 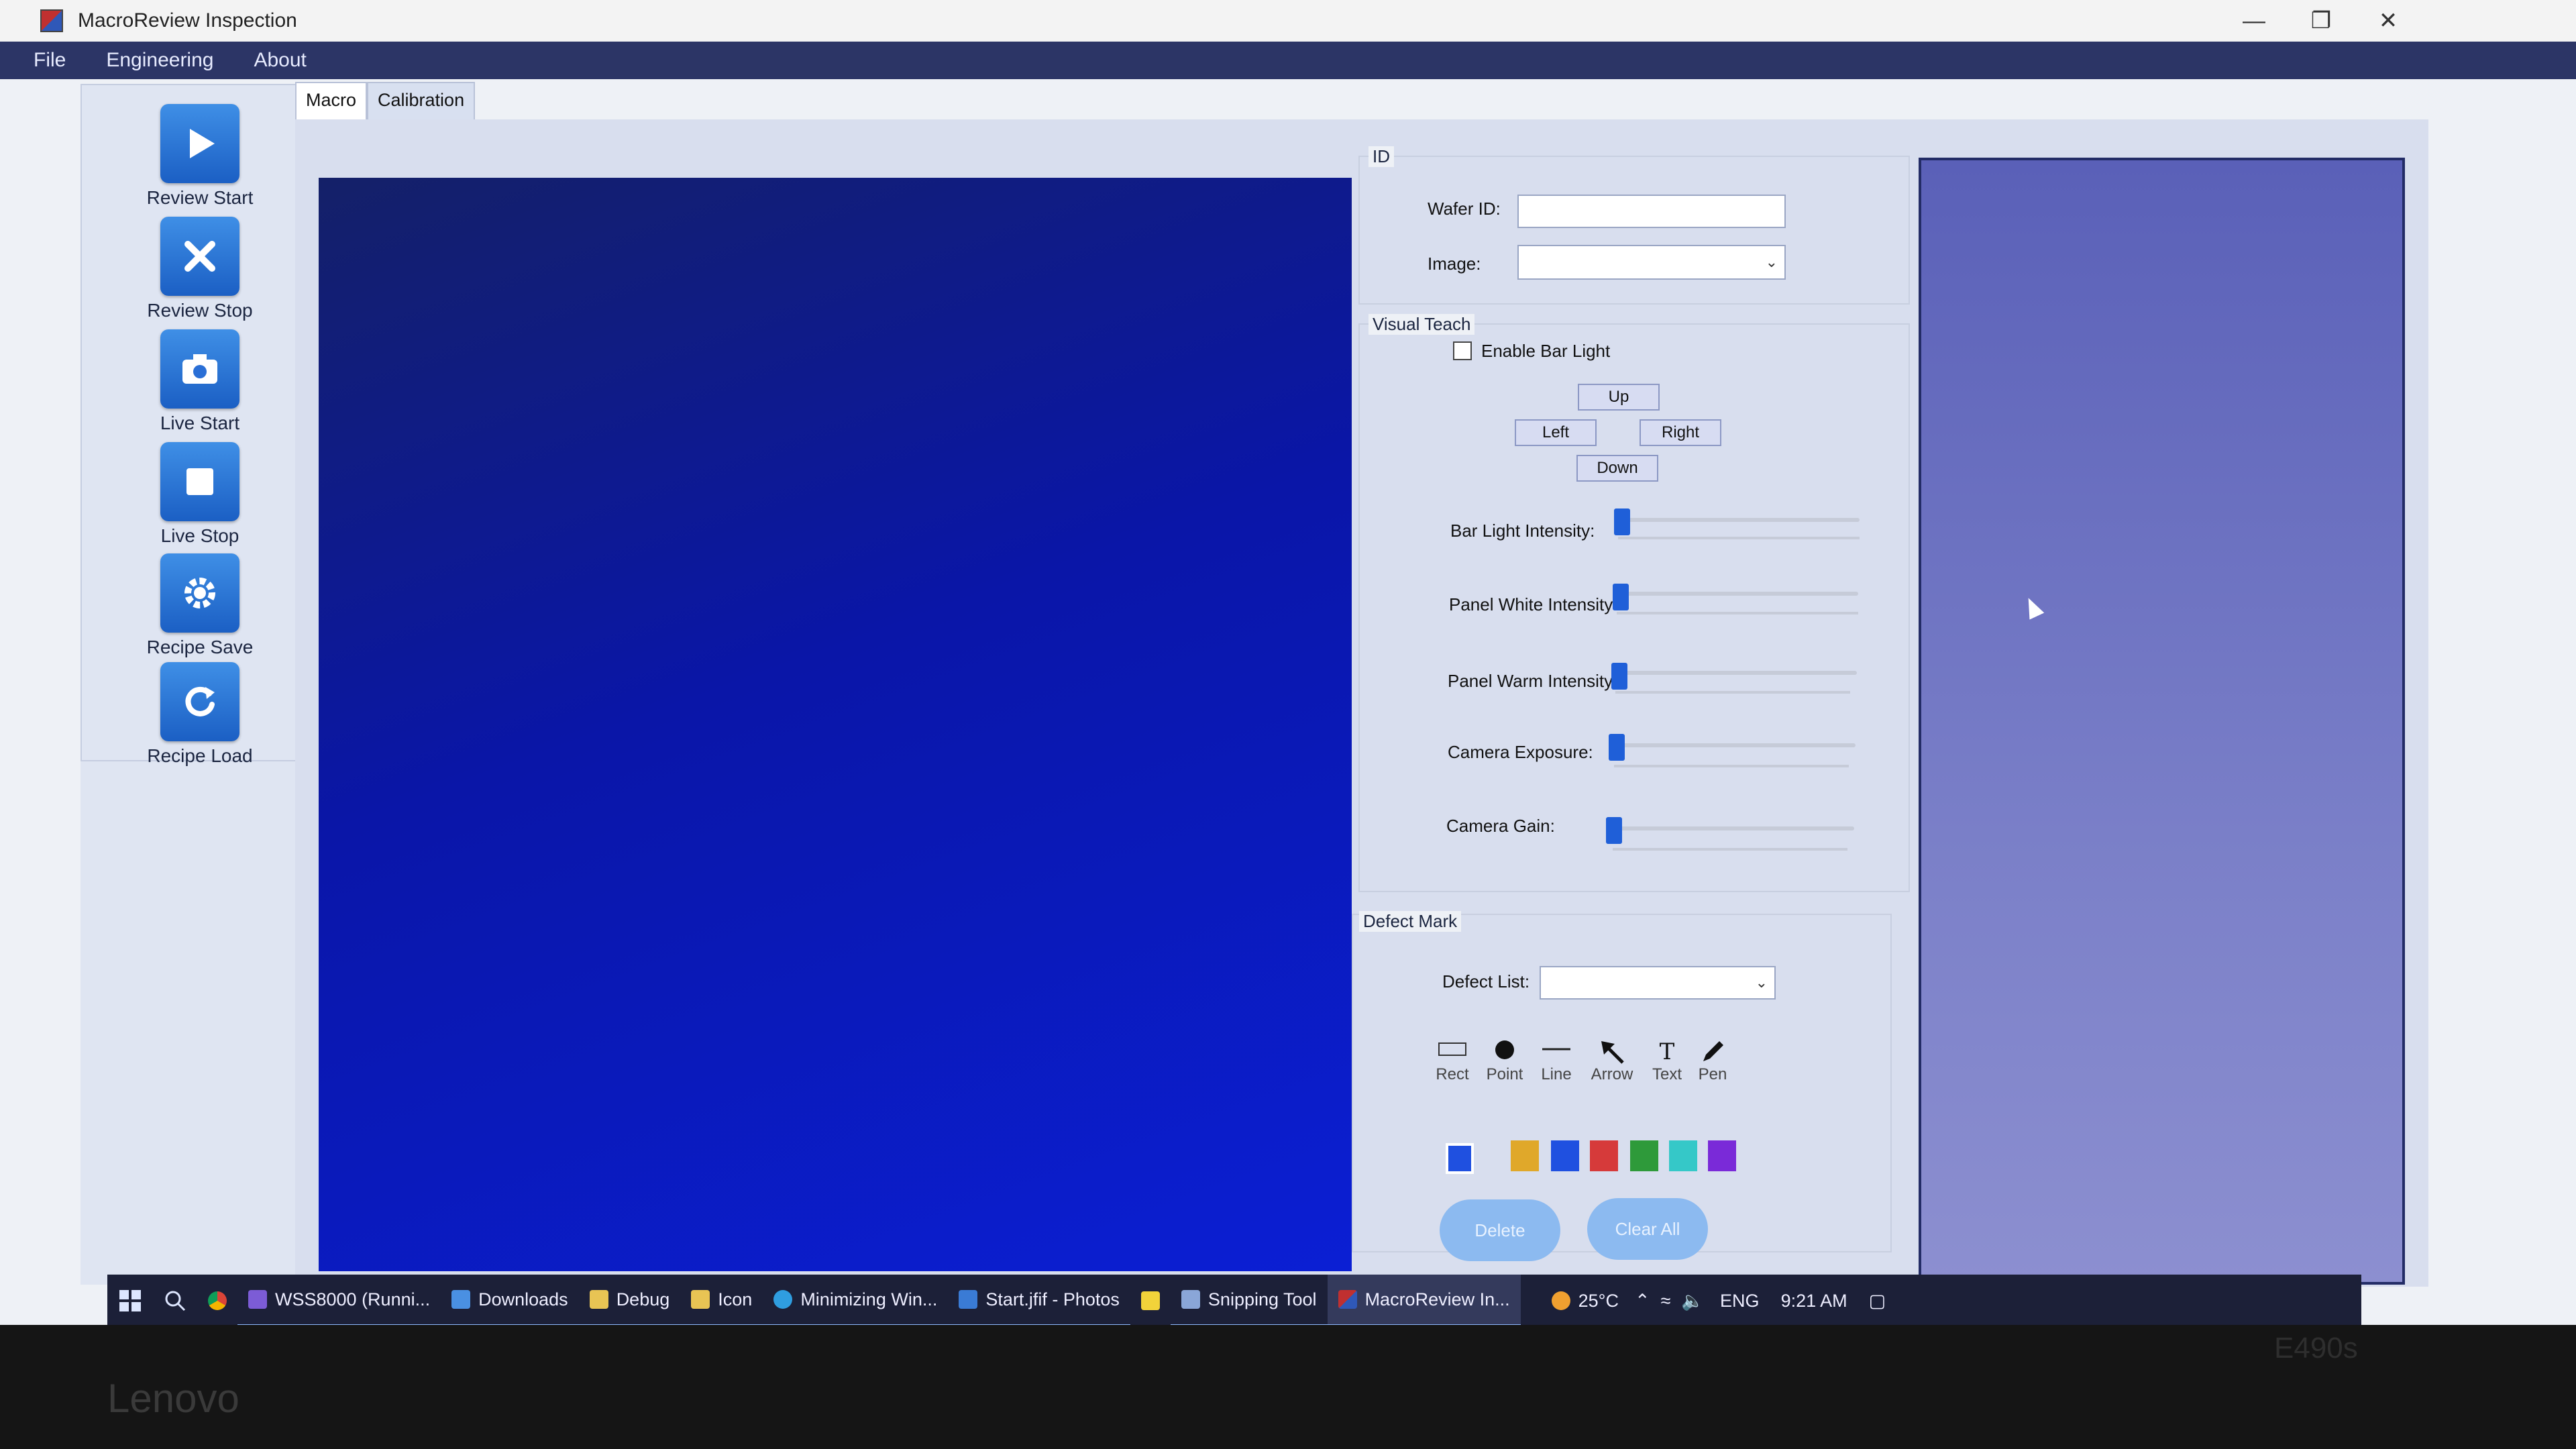 I want to click on taskbar-item-icon: Icon, so click(x=721, y=1301).